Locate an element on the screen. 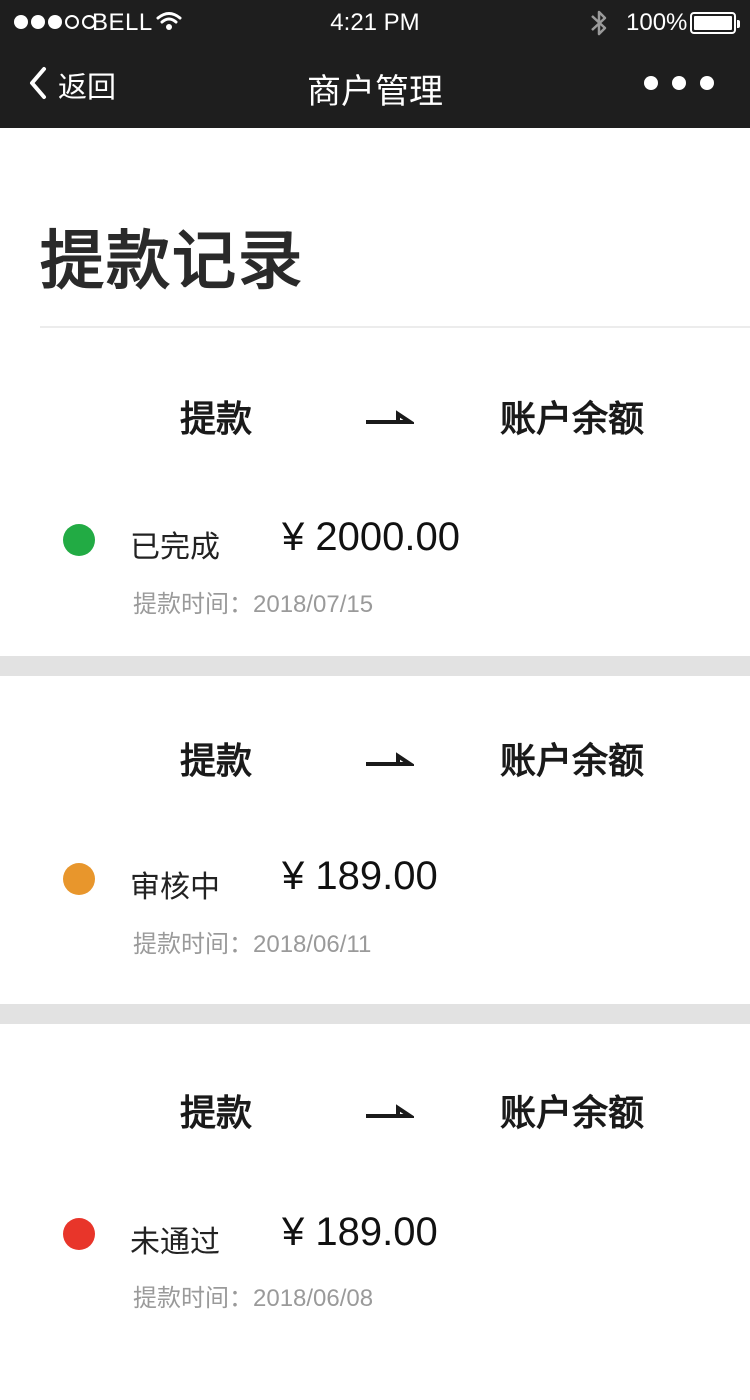  carrier-name: BELL is located at coordinates (122, 22).